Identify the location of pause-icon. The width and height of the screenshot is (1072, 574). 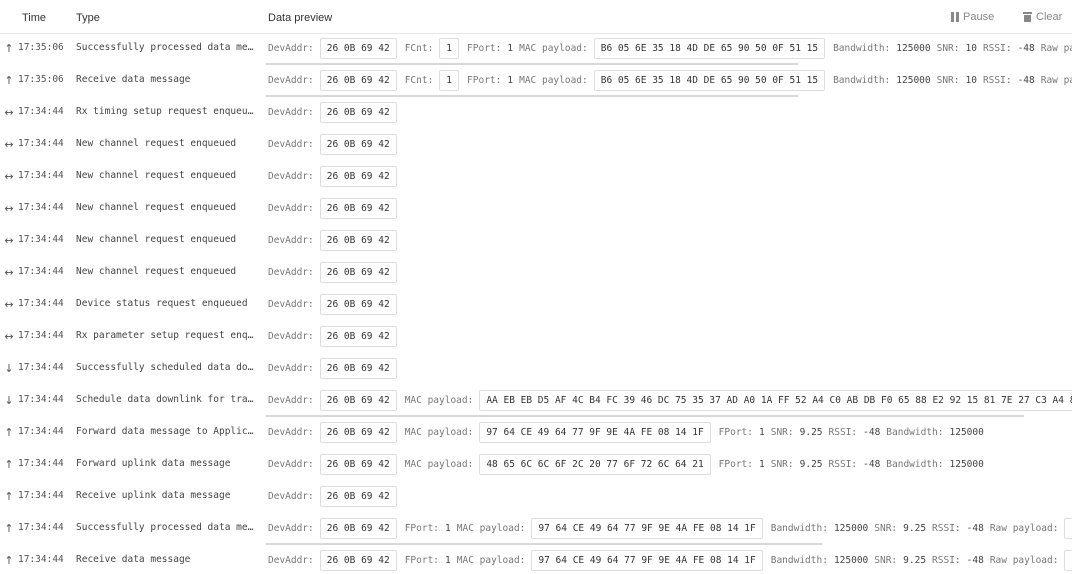
(955, 17).